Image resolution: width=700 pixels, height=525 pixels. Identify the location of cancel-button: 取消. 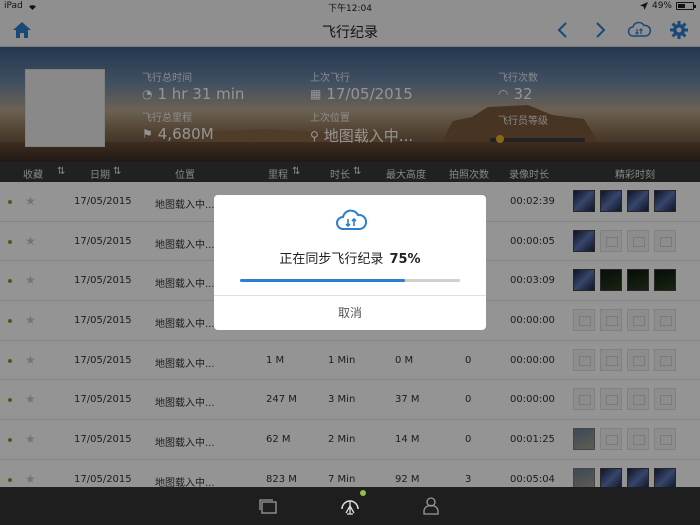
(350, 313).